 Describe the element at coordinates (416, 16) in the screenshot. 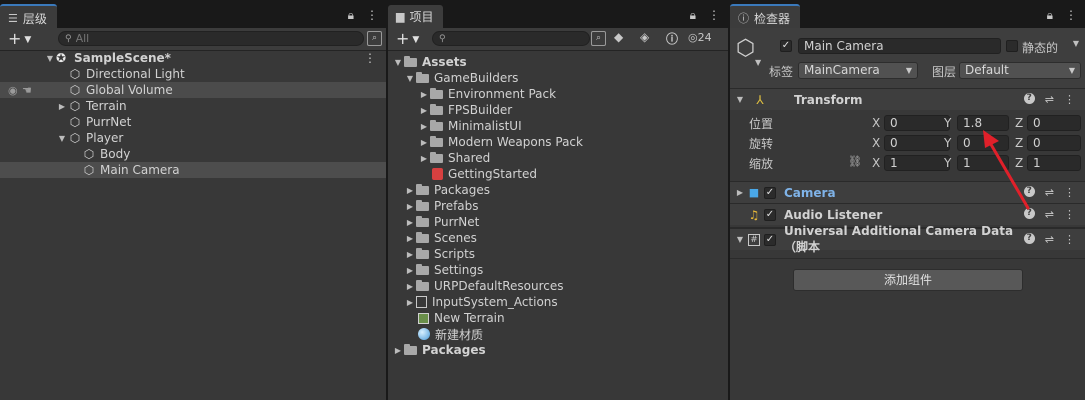

I see `tab-project: ▆ 项目` at that location.